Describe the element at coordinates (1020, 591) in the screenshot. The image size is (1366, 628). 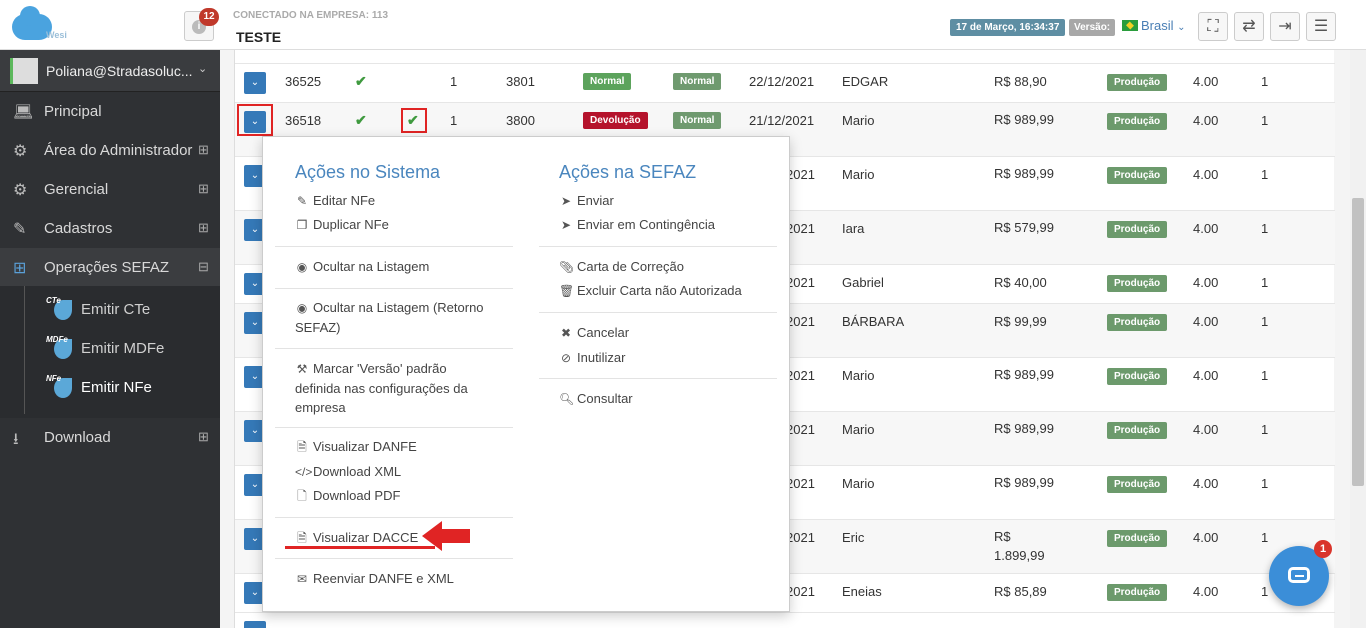
I see `row-value: R$ 85,89` at that location.